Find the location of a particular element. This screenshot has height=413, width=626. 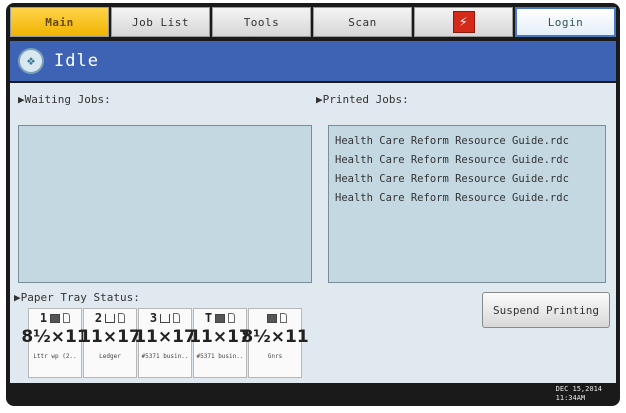

bottom-bar: DEC 15,2014 11:34AM is located at coordinates (313, 394).